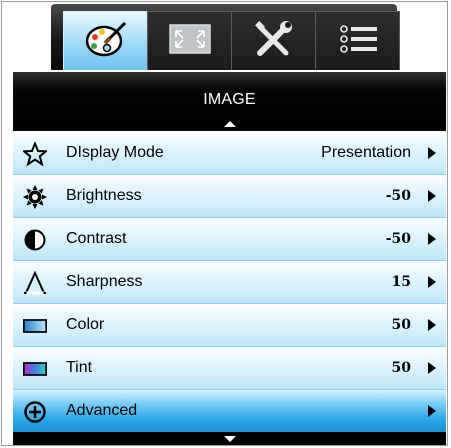 This screenshot has height=448, width=451. I want to click on menu-item-label: Contrast, so click(96, 238).